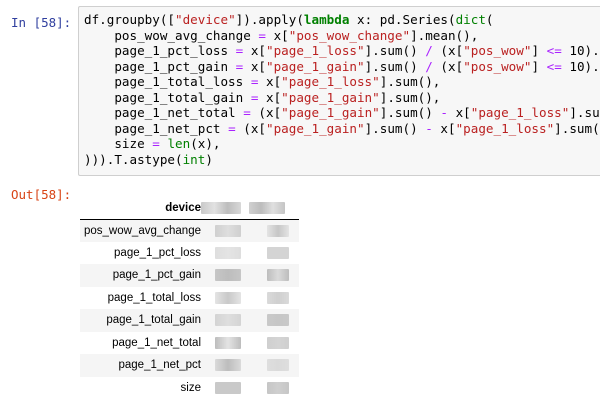 The height and width of the screenshot is (411, 600). Describe the element at coordinates (209, 159) in the screenshot. I see `code-token: )` at that location.